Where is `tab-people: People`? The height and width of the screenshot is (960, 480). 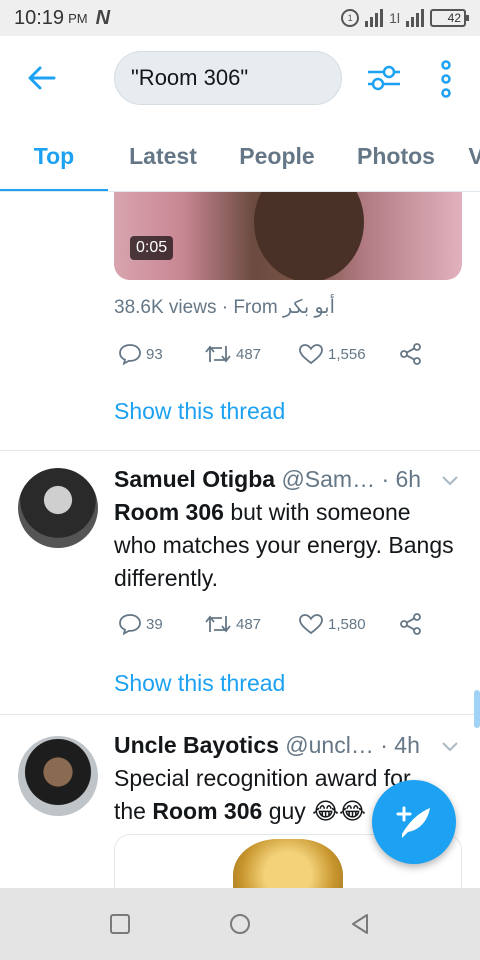
tab-people: People is located at coordinates (277, 155).